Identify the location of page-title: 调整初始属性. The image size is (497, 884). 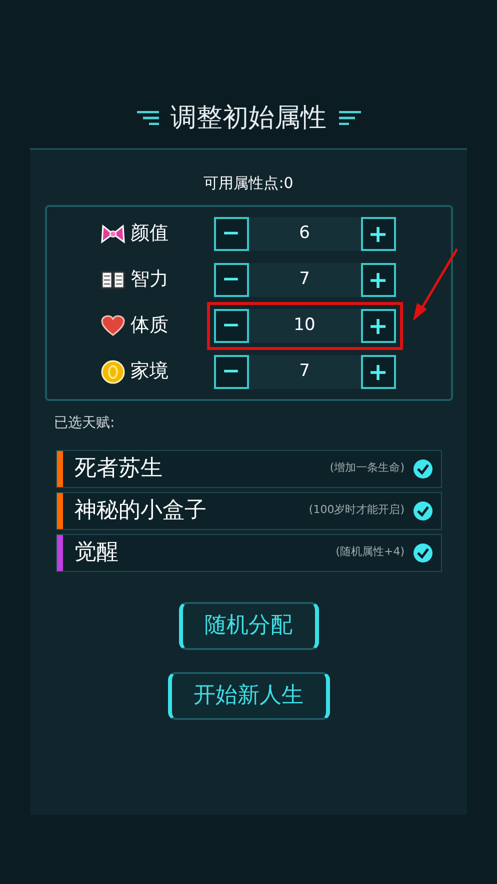
(248, 118).